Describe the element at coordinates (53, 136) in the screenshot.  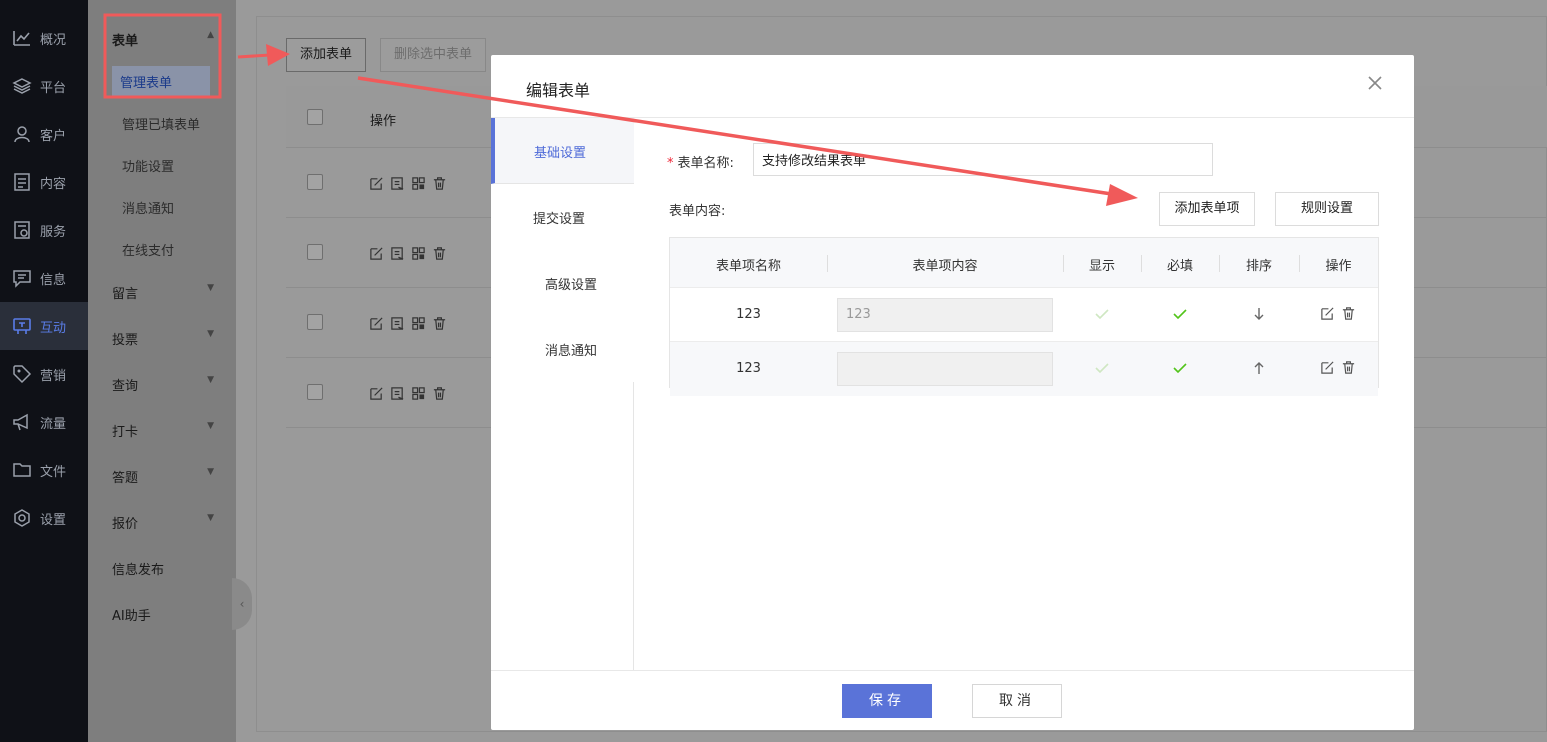
I see `nav-label: 客户` at that location.